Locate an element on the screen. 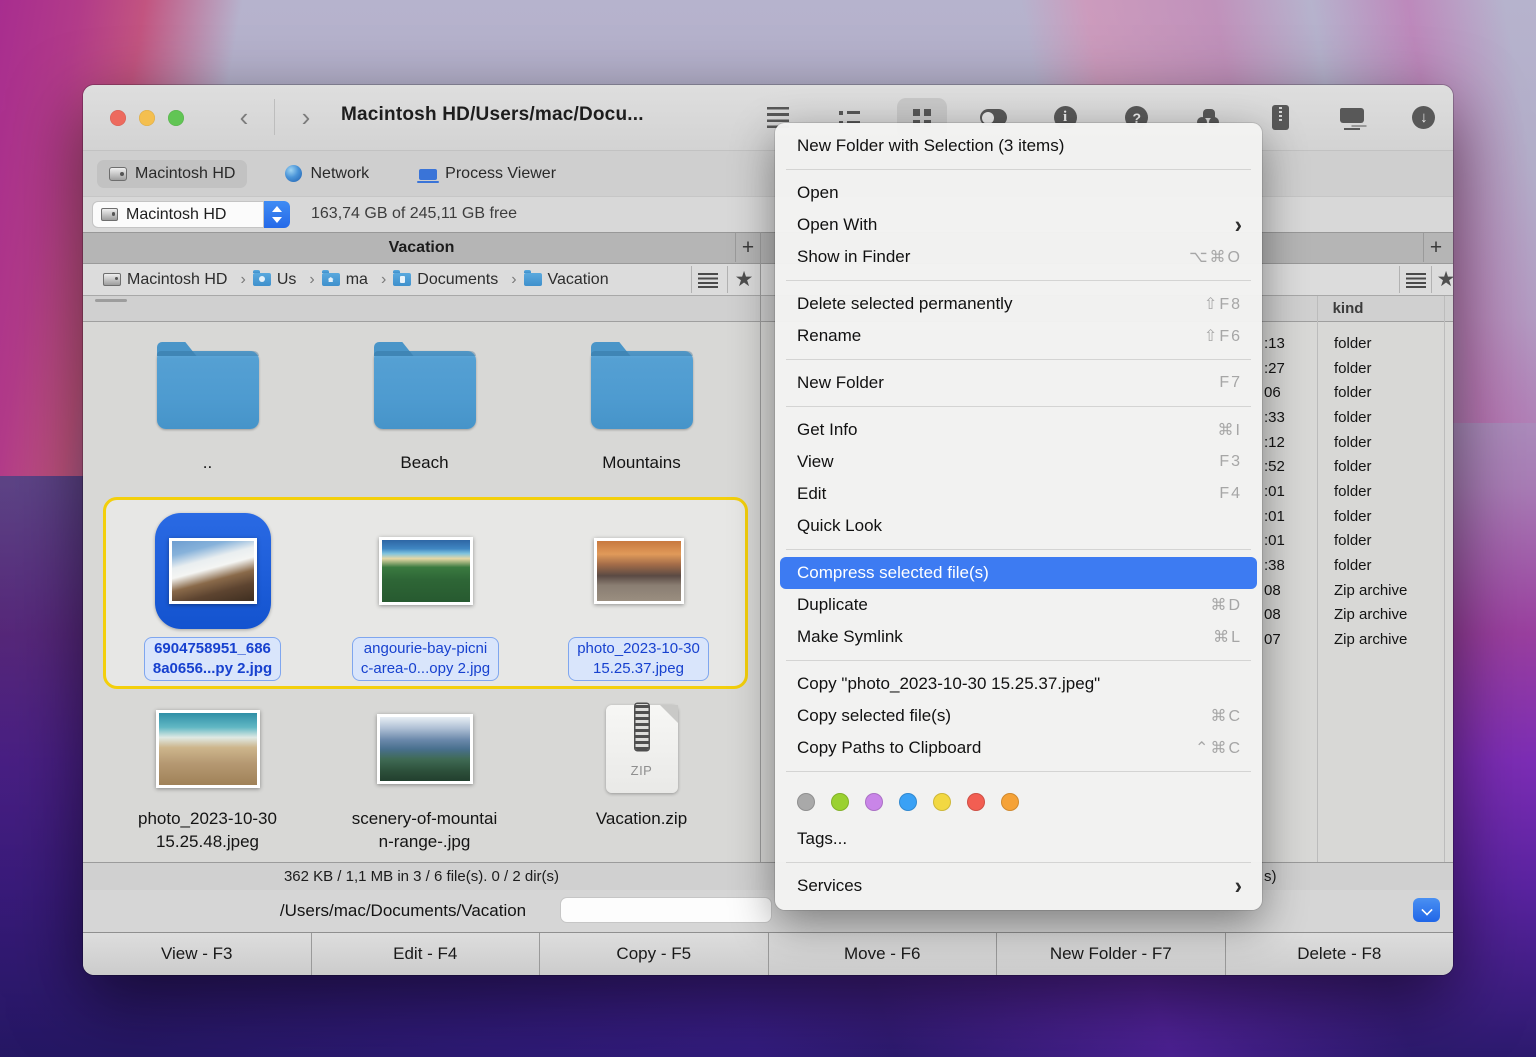 This screenshot has width=1536, height=1057. menu-item: Make Symlink ⌘L is located at coordinates (1018, 637).